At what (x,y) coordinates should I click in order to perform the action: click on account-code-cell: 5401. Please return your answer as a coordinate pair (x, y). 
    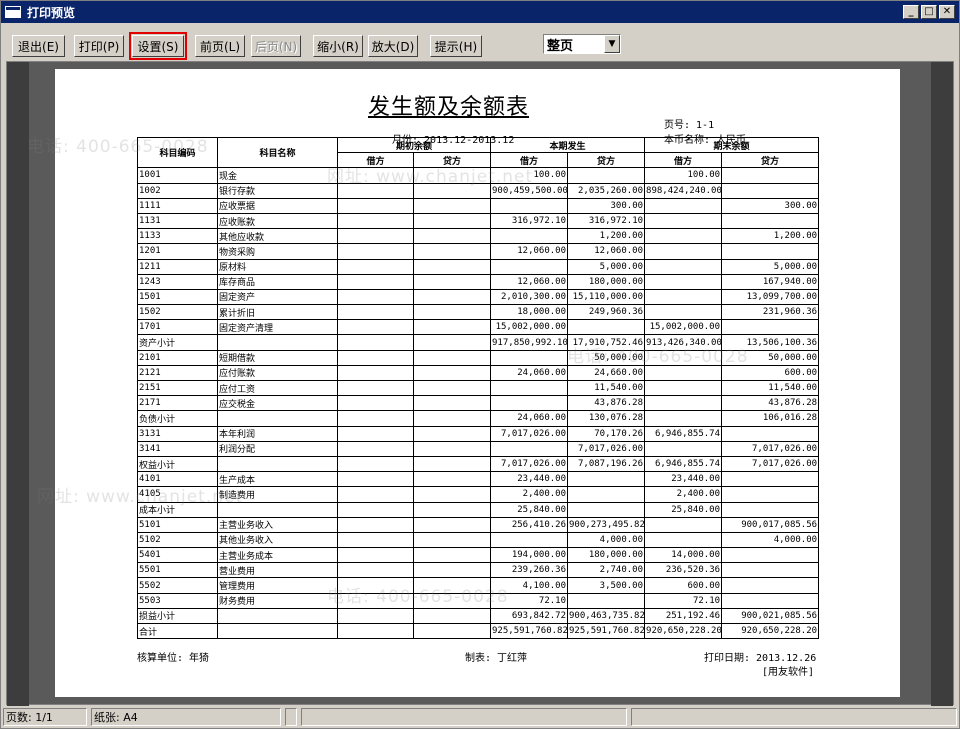
    Looking at the image, I should click on (177, 555).